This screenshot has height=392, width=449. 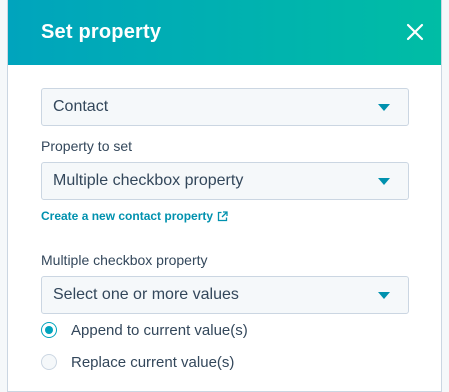 I want to click on values-field-label: Multiple checkbox property, so click(x=124, y=260).